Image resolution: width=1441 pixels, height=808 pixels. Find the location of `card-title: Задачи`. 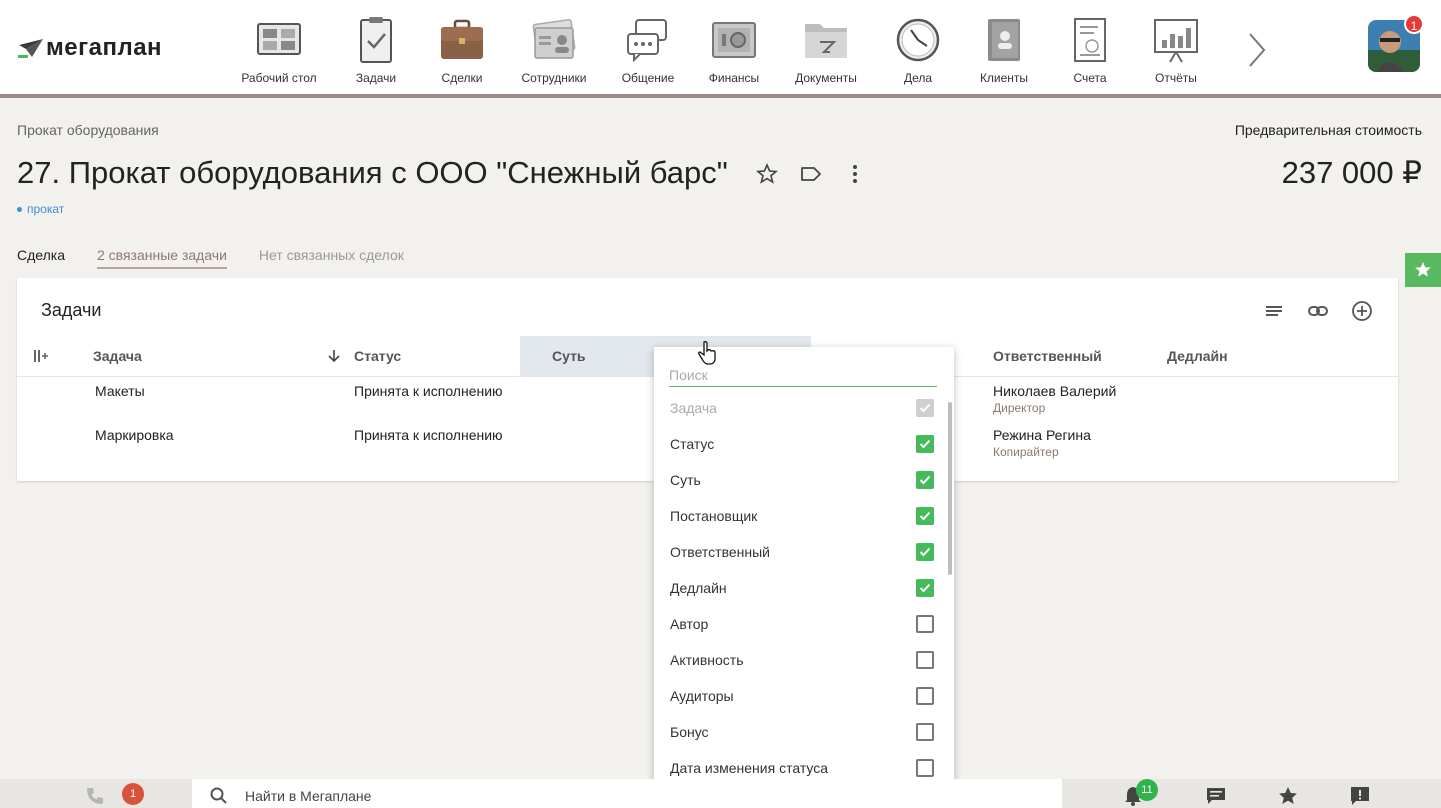

card-title: Задачи is located at coordinates (71, 310).